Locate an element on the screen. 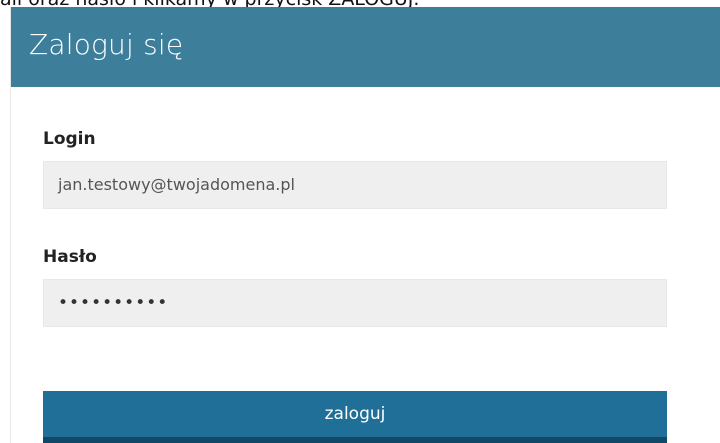  login-button: zaloguj is located at coordinates (355, 417).